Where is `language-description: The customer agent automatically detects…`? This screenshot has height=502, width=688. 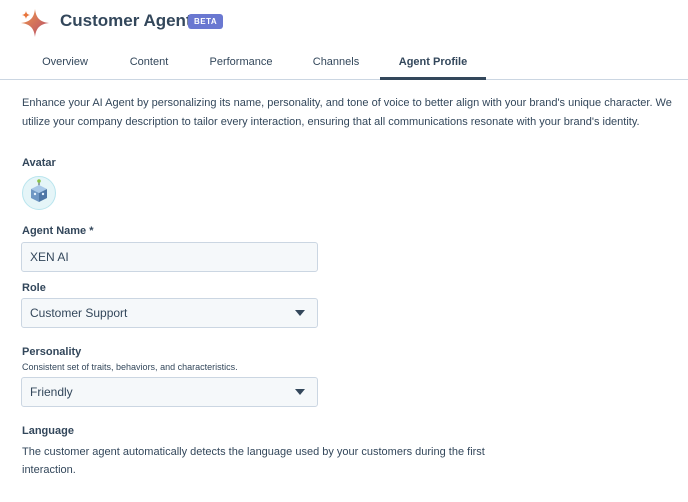 language-description: The customer agent automatically detects… is located at coordinates (253, 461).